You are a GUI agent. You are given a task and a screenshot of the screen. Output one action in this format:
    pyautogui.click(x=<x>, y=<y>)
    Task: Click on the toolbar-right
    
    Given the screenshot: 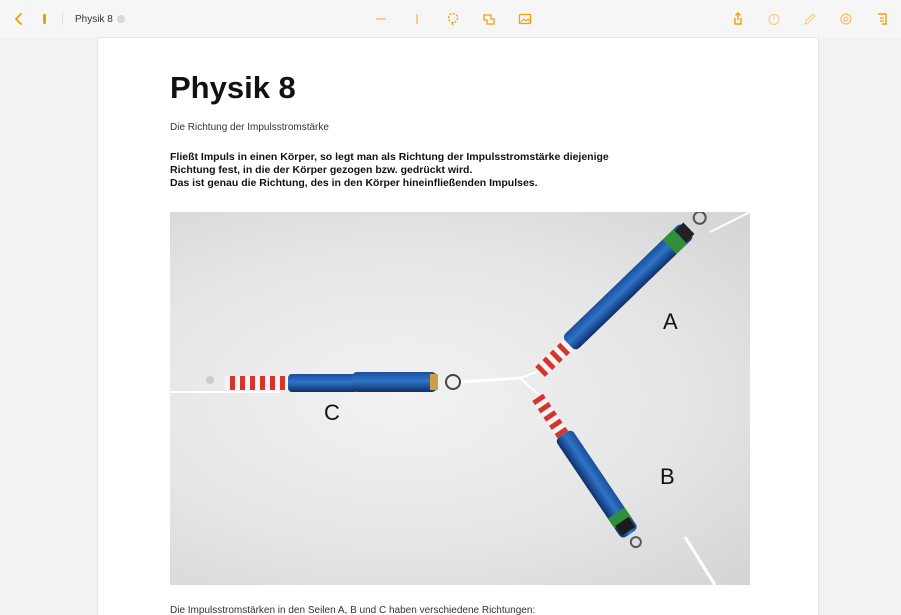 What is the action you would take?
    pyautogui.click(x=810, y=19)
    